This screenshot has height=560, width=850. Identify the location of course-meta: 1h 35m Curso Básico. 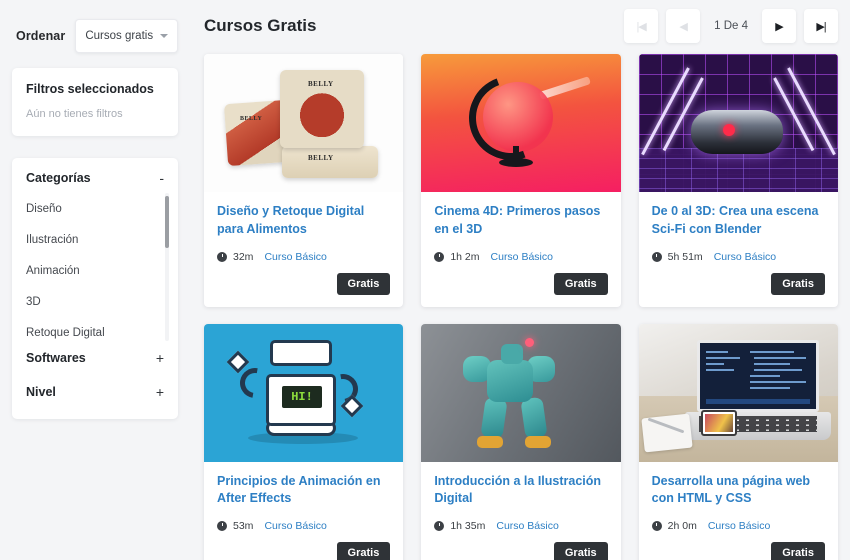
(520, 526).